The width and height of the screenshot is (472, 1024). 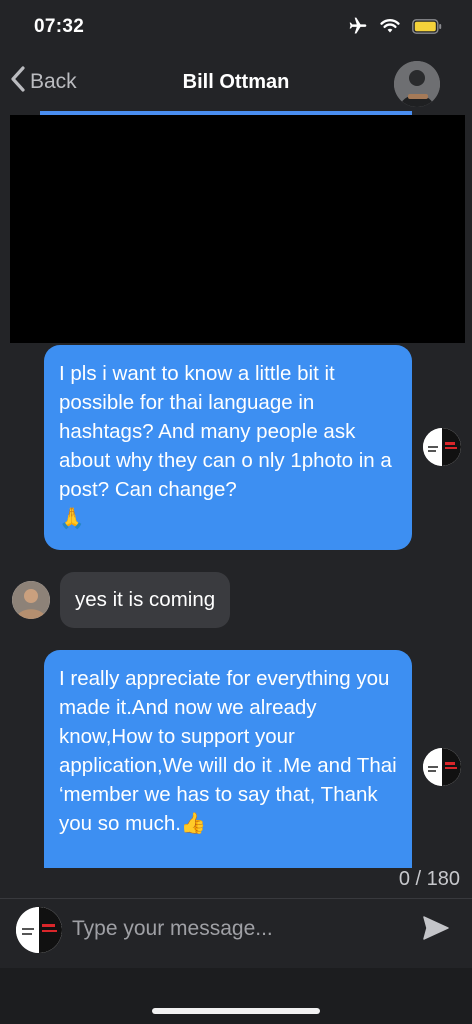 What do you see at coordinates (72, 518) in the screenshot?
I see `message-emoji: 🙏` at bounding box center [72, 518].